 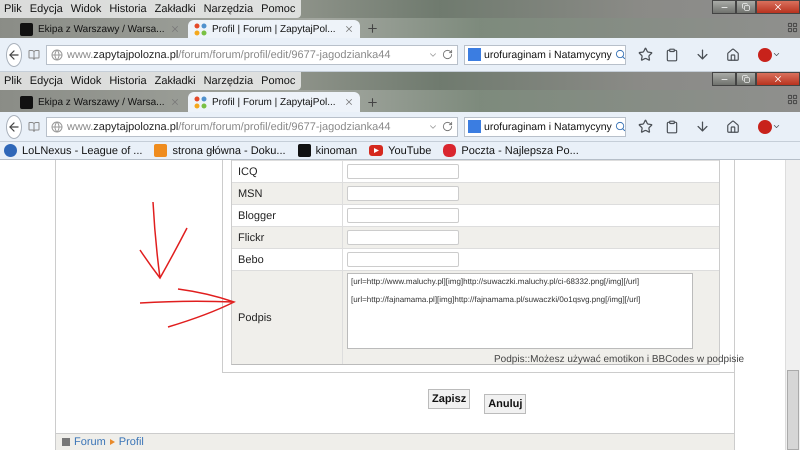 What do you see at coordinates (66, 442) in the screenshot?
I see `square-icon` at bounding box center [66, 442].